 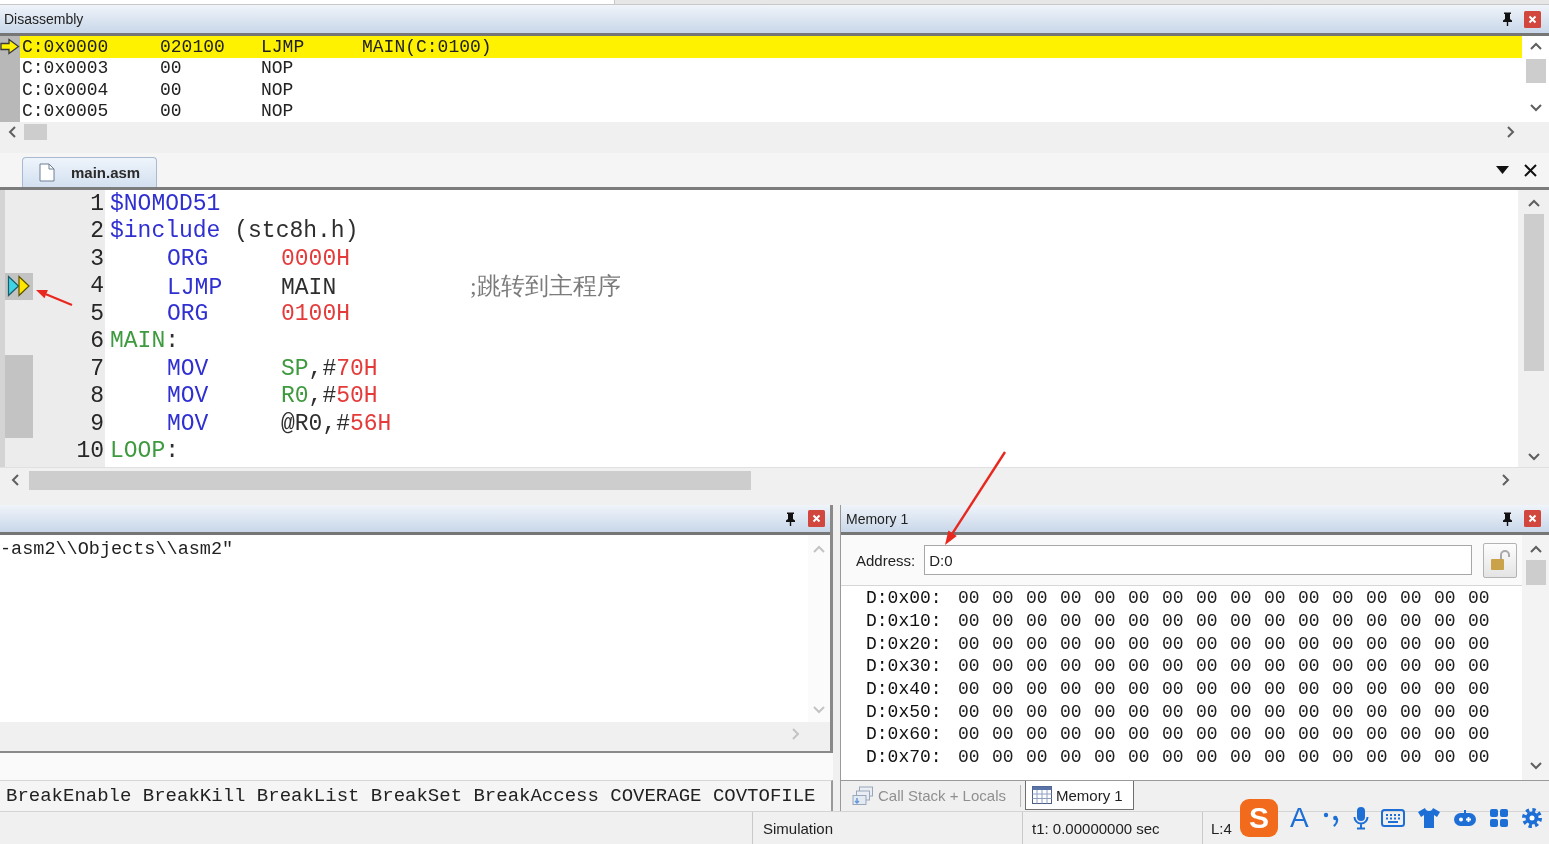 I want to click on code-line: MAIN:, so click(x=145, y=341).